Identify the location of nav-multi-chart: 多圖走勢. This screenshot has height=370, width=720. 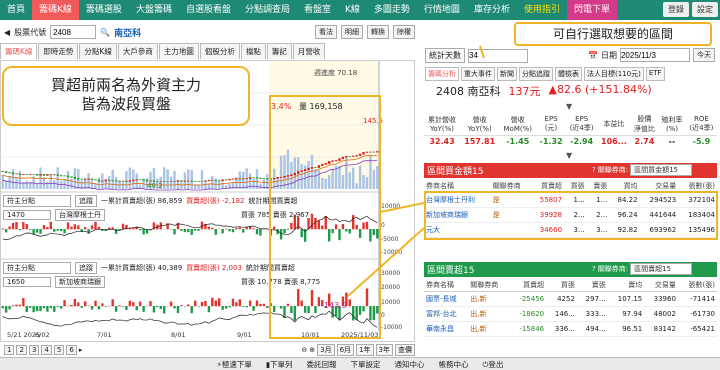
(392, 10).